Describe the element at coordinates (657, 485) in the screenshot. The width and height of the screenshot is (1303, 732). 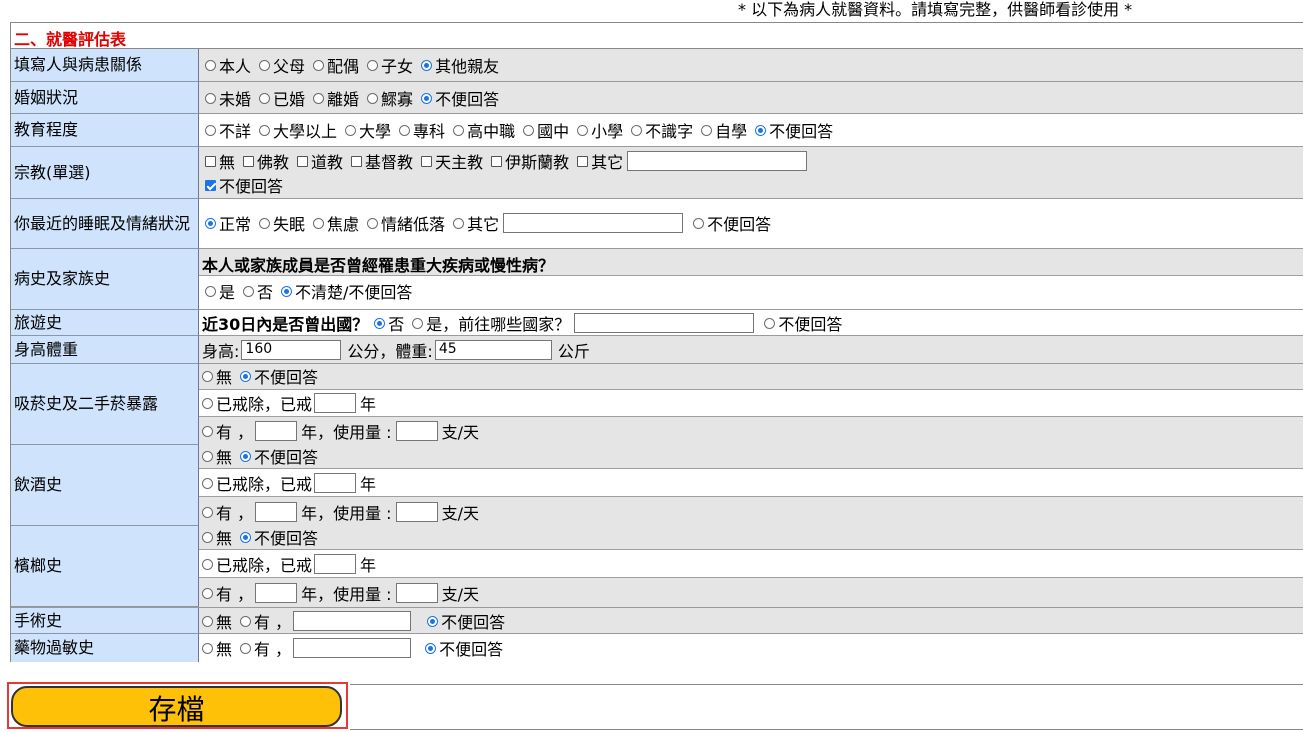
I see `row-drinking: 飲酒史 無 不便回答 已戒除，已戒 年 有 ， 年，使用量 : 支/天` at that location.